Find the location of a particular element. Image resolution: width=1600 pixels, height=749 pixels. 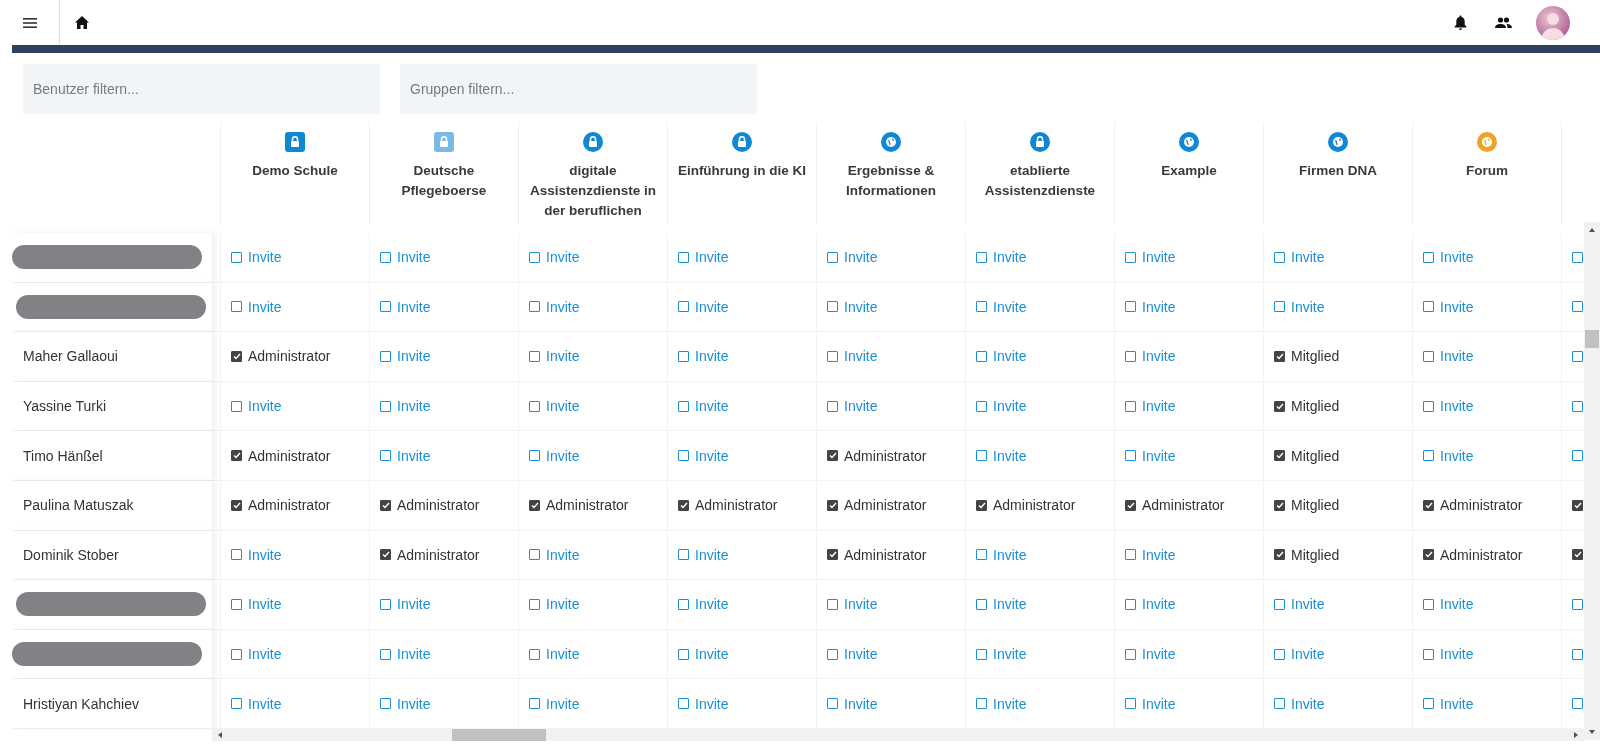

scroll-down-icon is located at coordinates (1592, 732).